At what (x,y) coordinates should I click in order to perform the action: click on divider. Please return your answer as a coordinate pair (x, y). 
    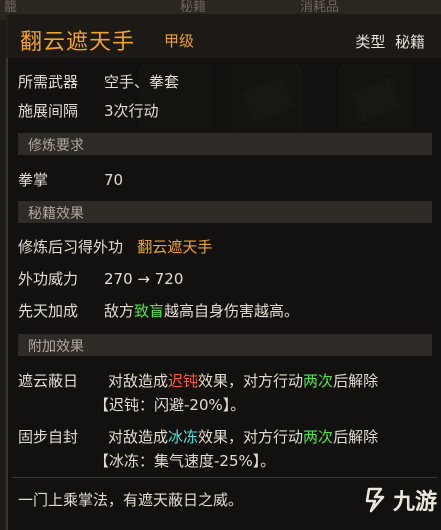
    Looking at the image, I should click on (224, 477).